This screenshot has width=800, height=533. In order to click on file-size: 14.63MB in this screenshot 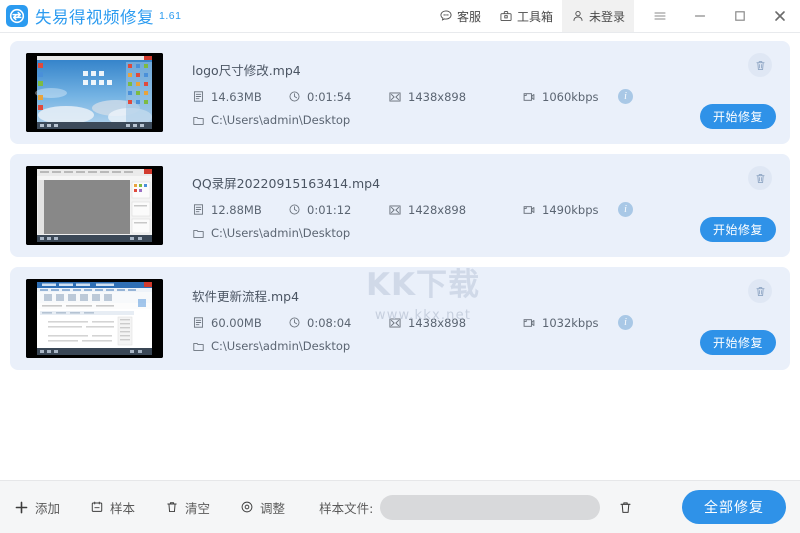, I will do `click(240, 97)`.